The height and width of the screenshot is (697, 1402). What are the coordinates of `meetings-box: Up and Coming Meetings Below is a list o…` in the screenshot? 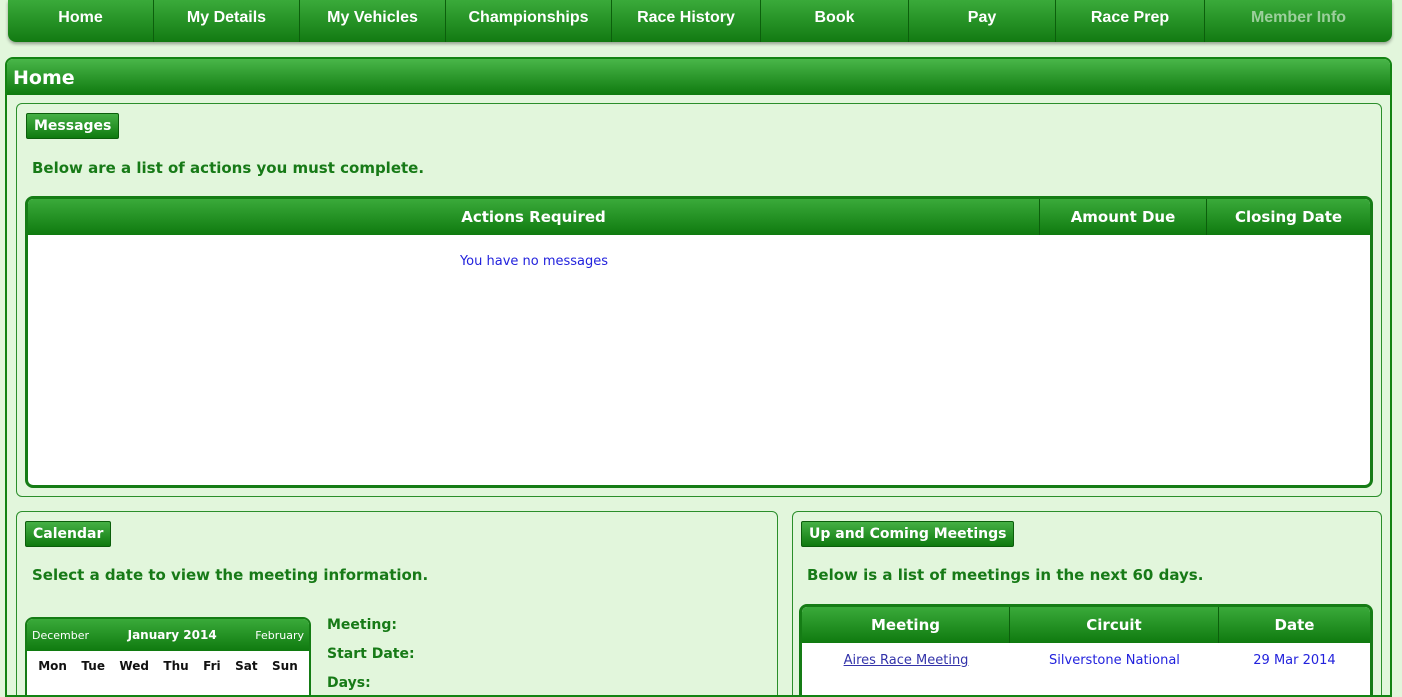 It's located at (1087, 603).